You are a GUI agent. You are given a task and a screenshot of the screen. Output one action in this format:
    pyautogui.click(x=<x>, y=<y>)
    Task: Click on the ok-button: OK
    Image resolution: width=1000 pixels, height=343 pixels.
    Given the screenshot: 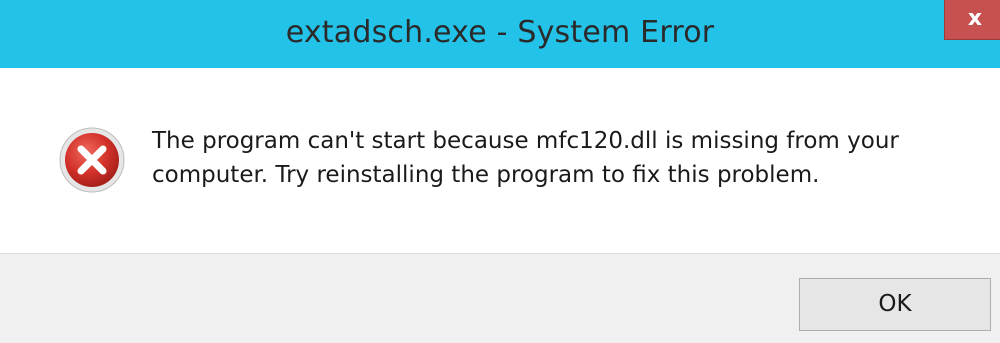 What is the action you would take?
    pyautogui.click(x=895, y=304)
    